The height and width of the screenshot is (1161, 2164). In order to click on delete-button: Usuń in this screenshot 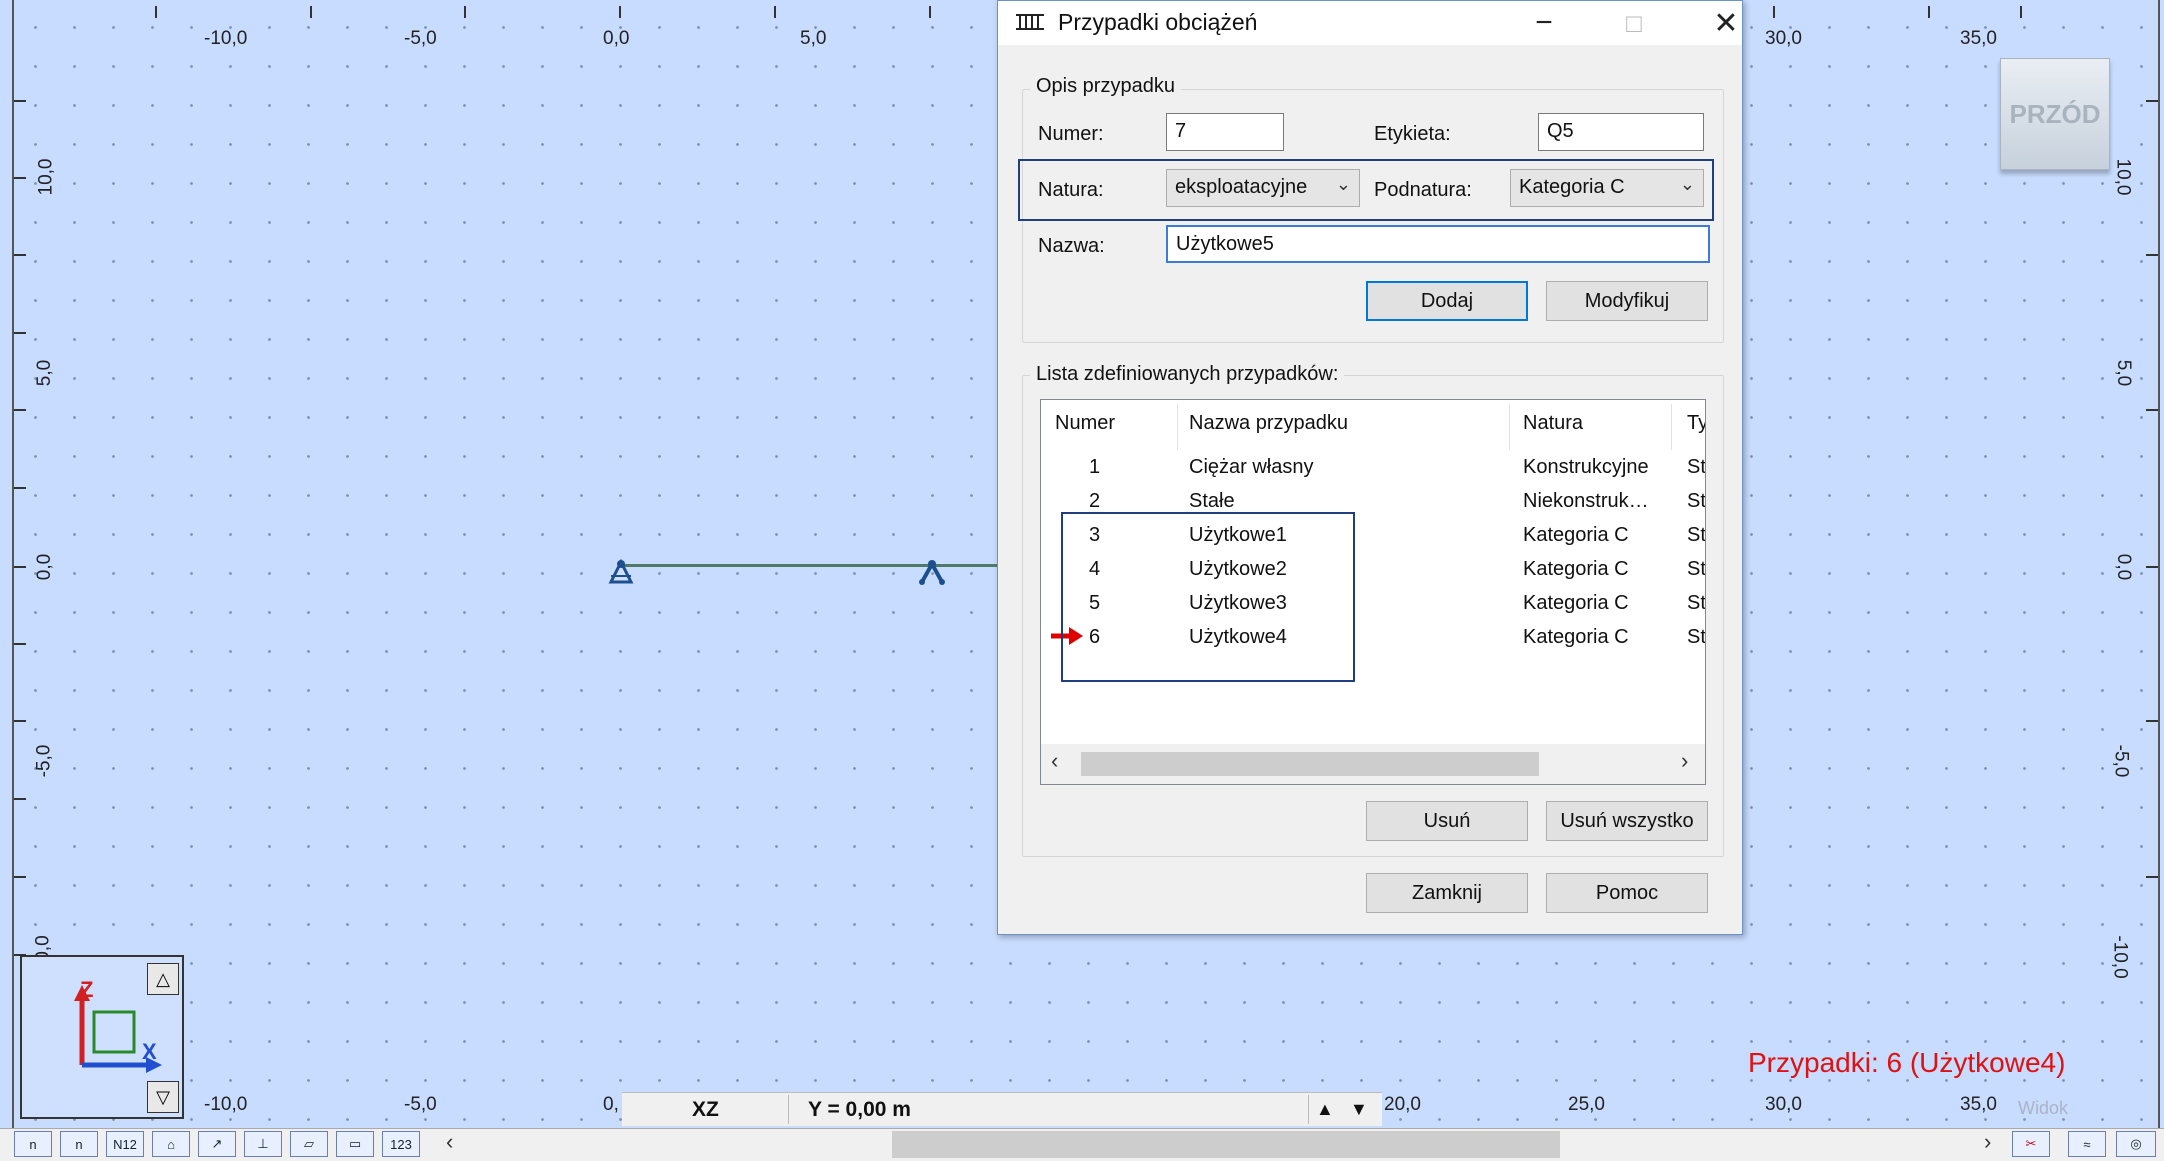, I will do `click(1447, 821)`.